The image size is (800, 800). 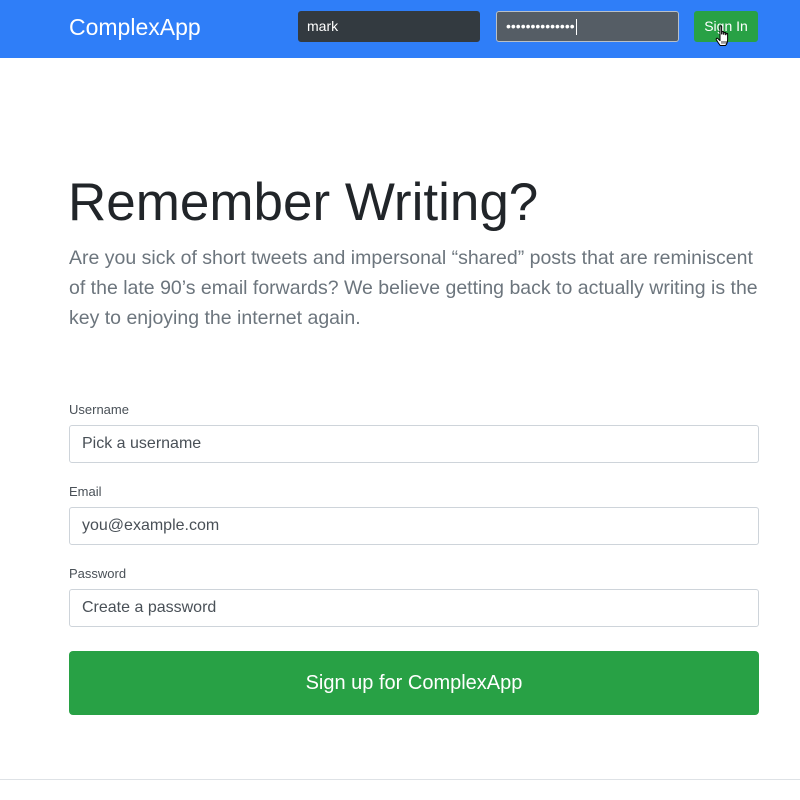 I want to click on header-username-input: mark, so click(x=389, y=26).